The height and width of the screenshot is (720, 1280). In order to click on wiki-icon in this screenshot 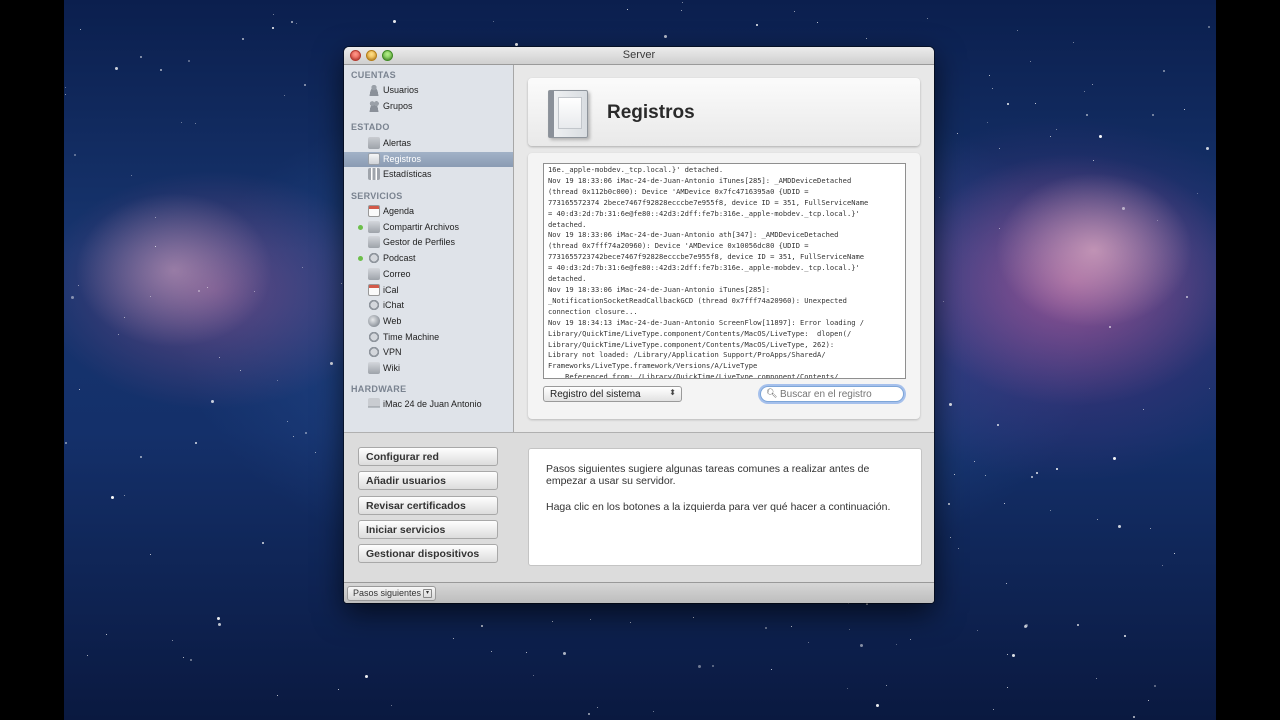, I will do `click(374, 368)`.